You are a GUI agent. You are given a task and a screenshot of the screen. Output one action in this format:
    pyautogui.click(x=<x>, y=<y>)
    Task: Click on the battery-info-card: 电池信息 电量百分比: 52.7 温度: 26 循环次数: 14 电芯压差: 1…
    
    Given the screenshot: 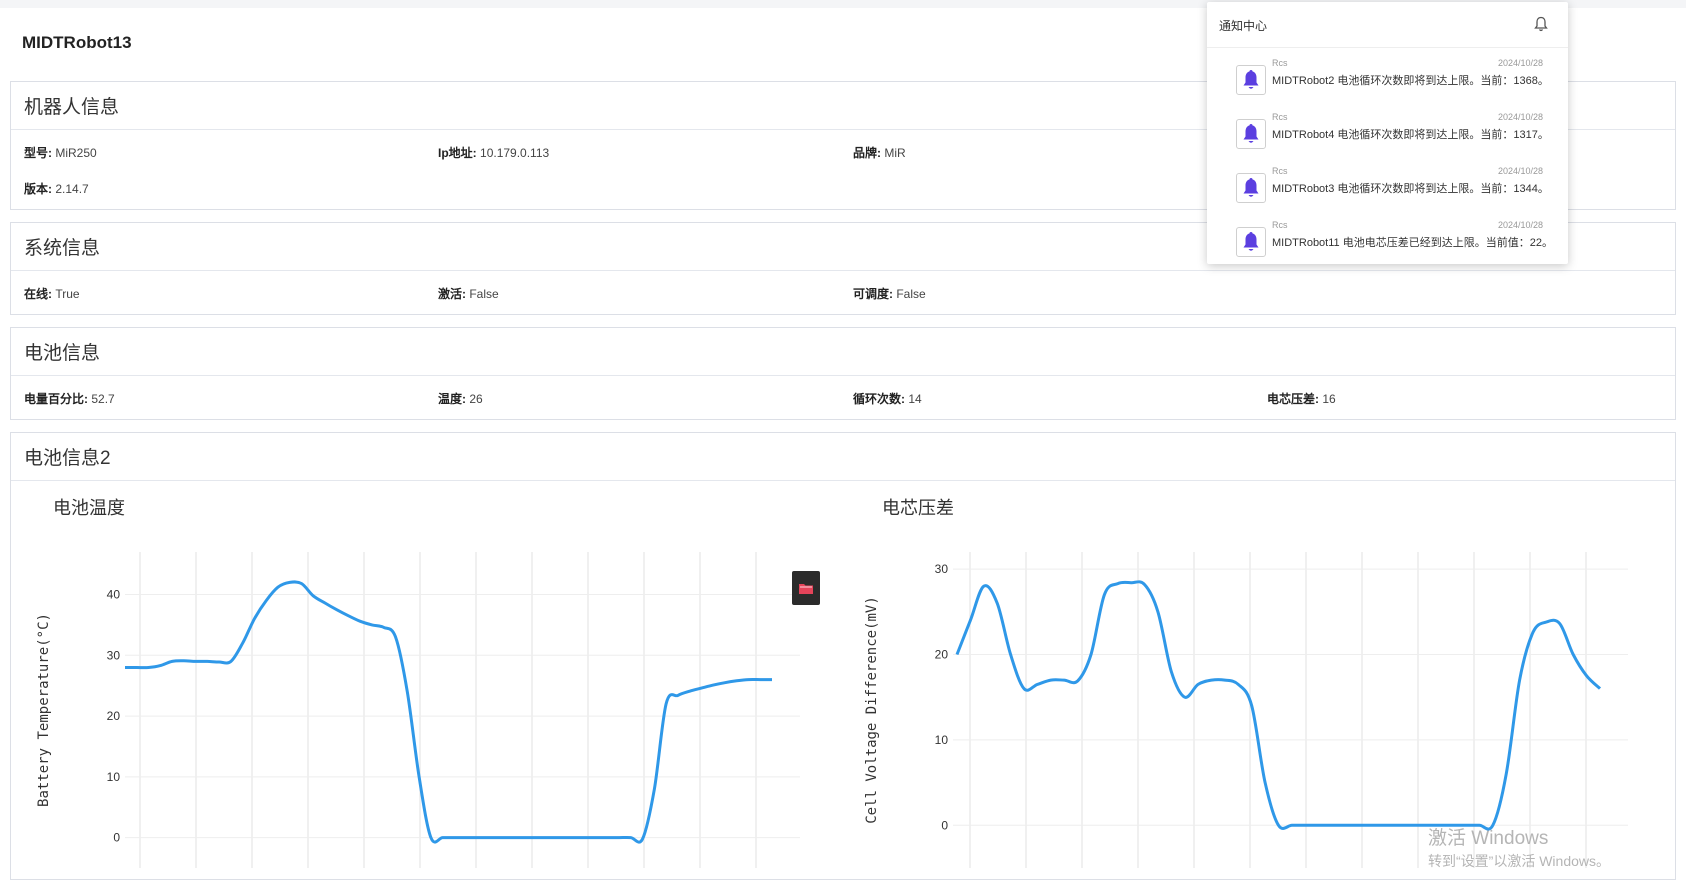 What is the action you would take?
    pyautogui.click(x=843, y=373)
    